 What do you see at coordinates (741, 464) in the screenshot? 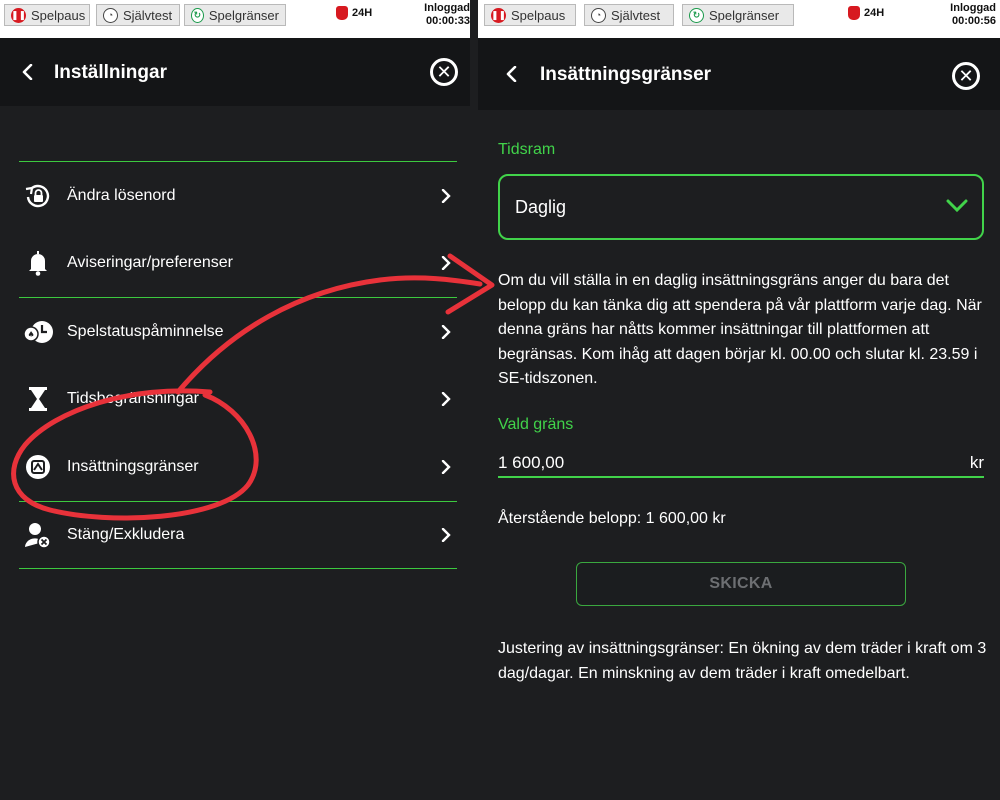
I see `limit-amount-input: 1 600,00 kr` at bounding box center [741, 464].